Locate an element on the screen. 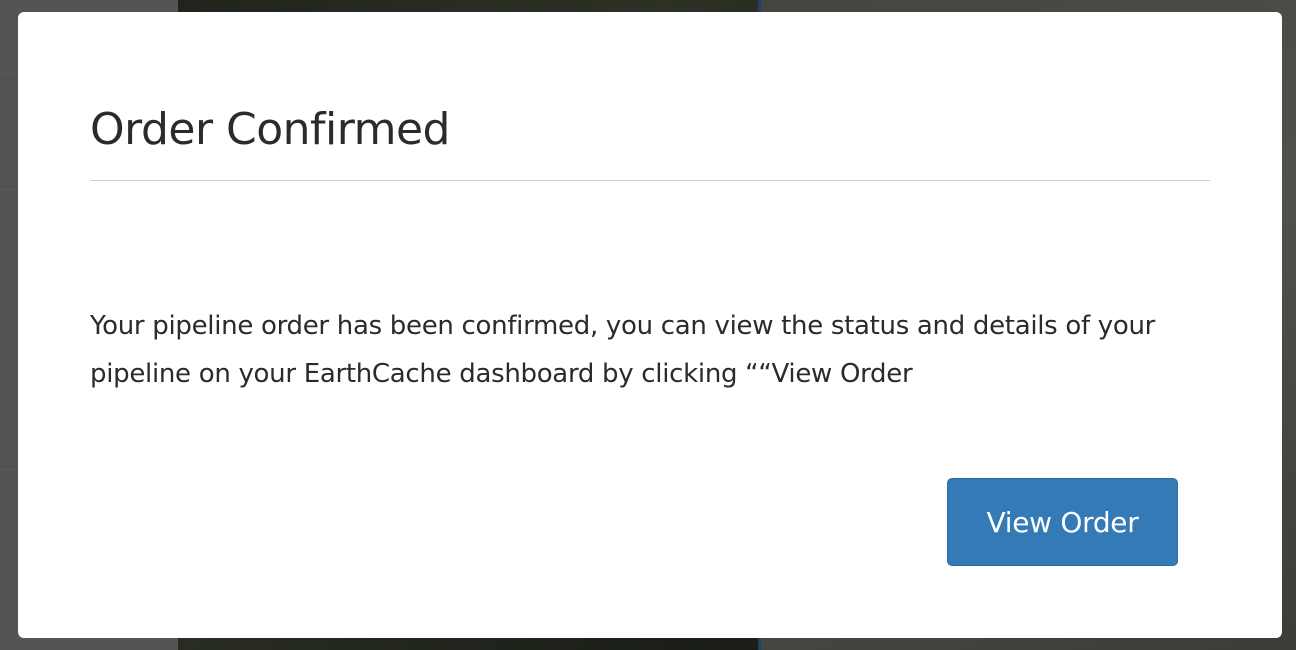  dialog-header-divider is located at coordinates (650, 180).